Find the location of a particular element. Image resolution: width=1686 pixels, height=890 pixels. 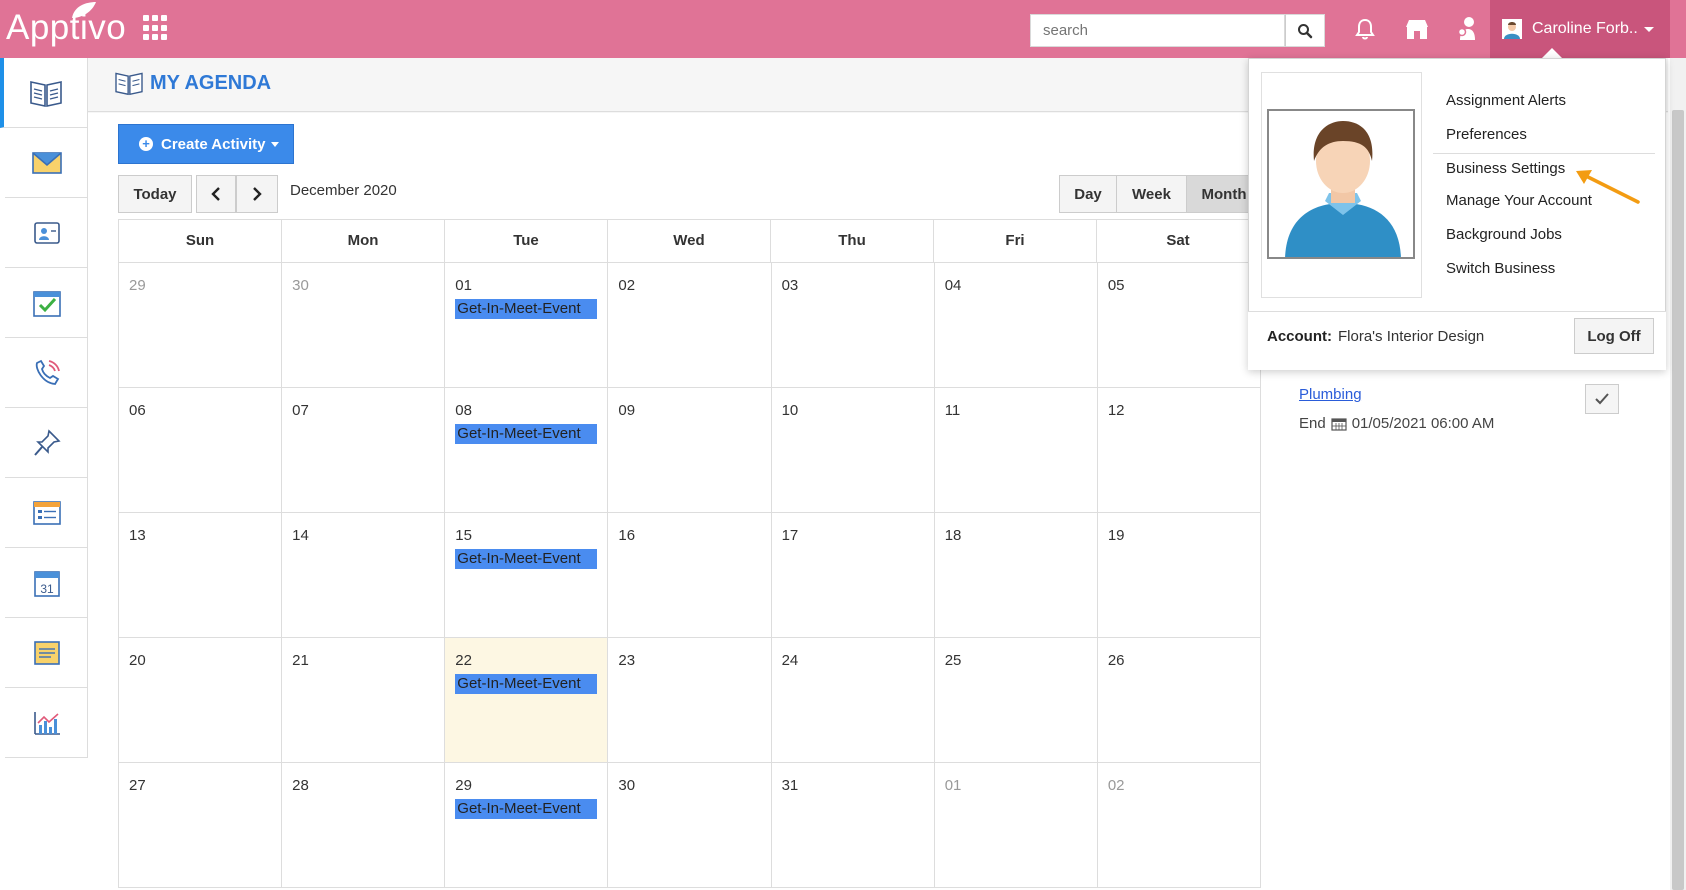

store-icon is located at coordinates (1417, 29).